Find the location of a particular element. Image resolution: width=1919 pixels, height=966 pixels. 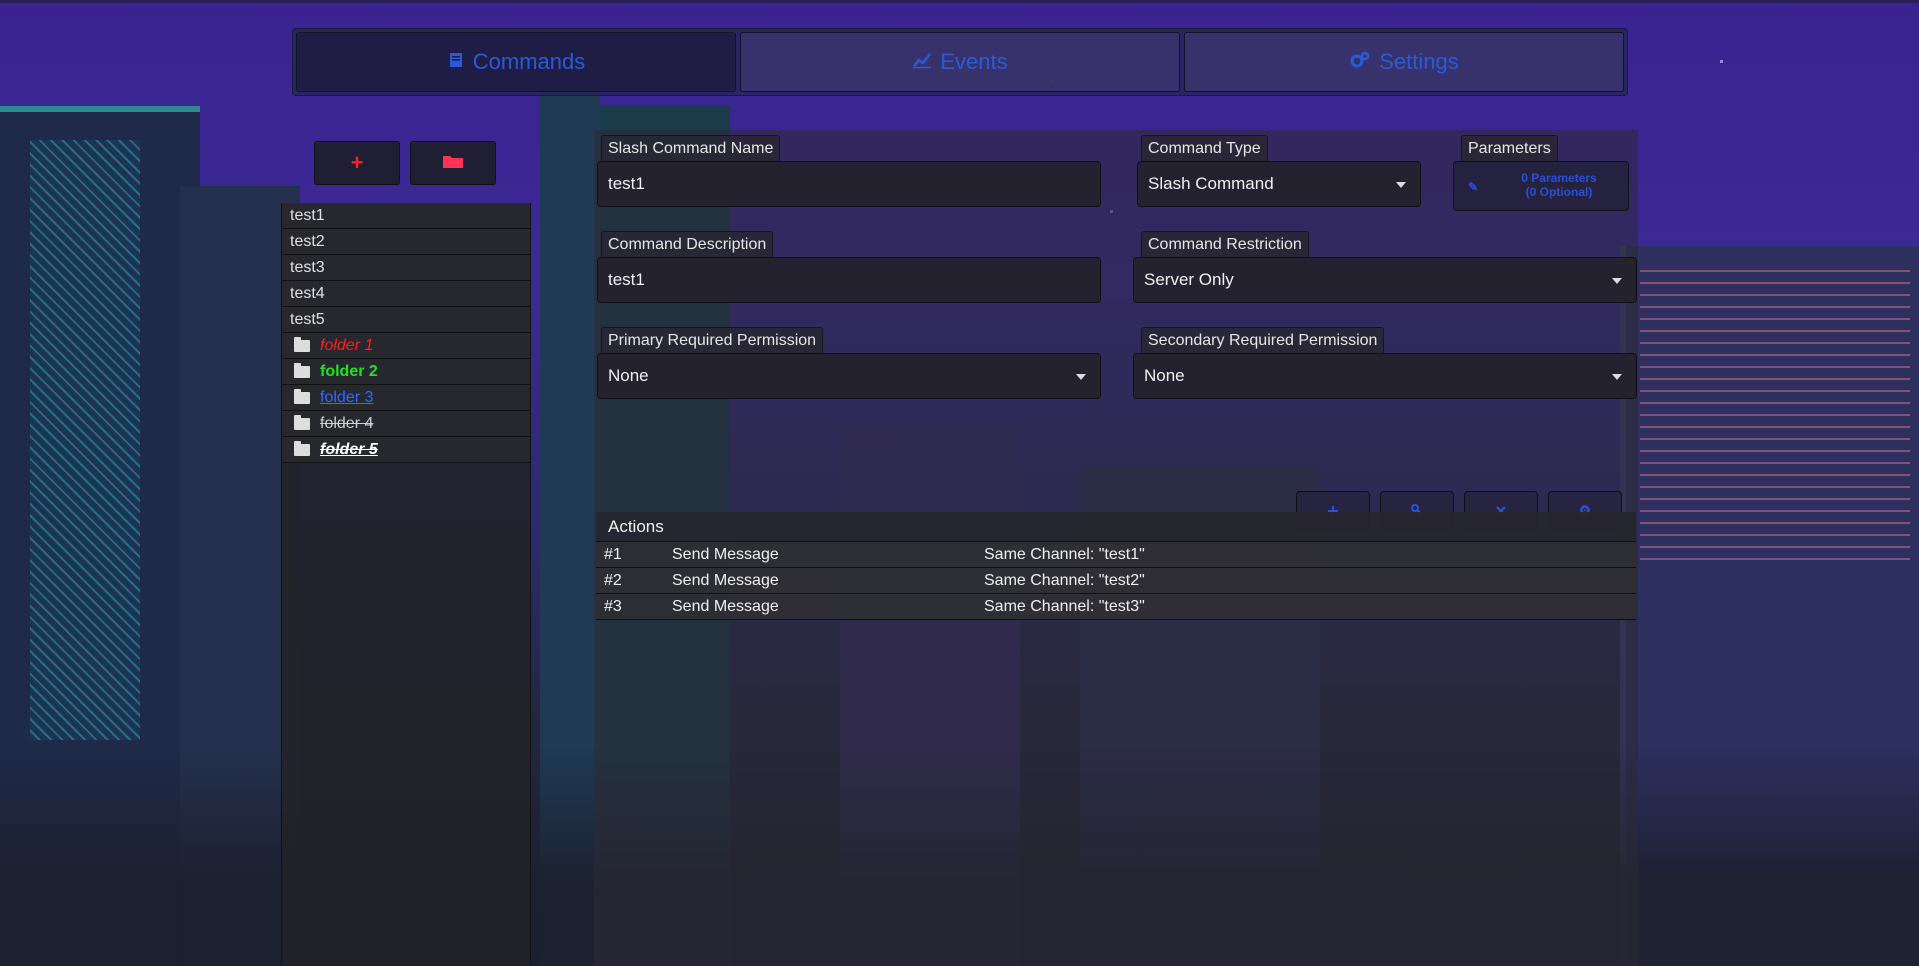

command-item-label: test4 is located at coordinates (307, 293).